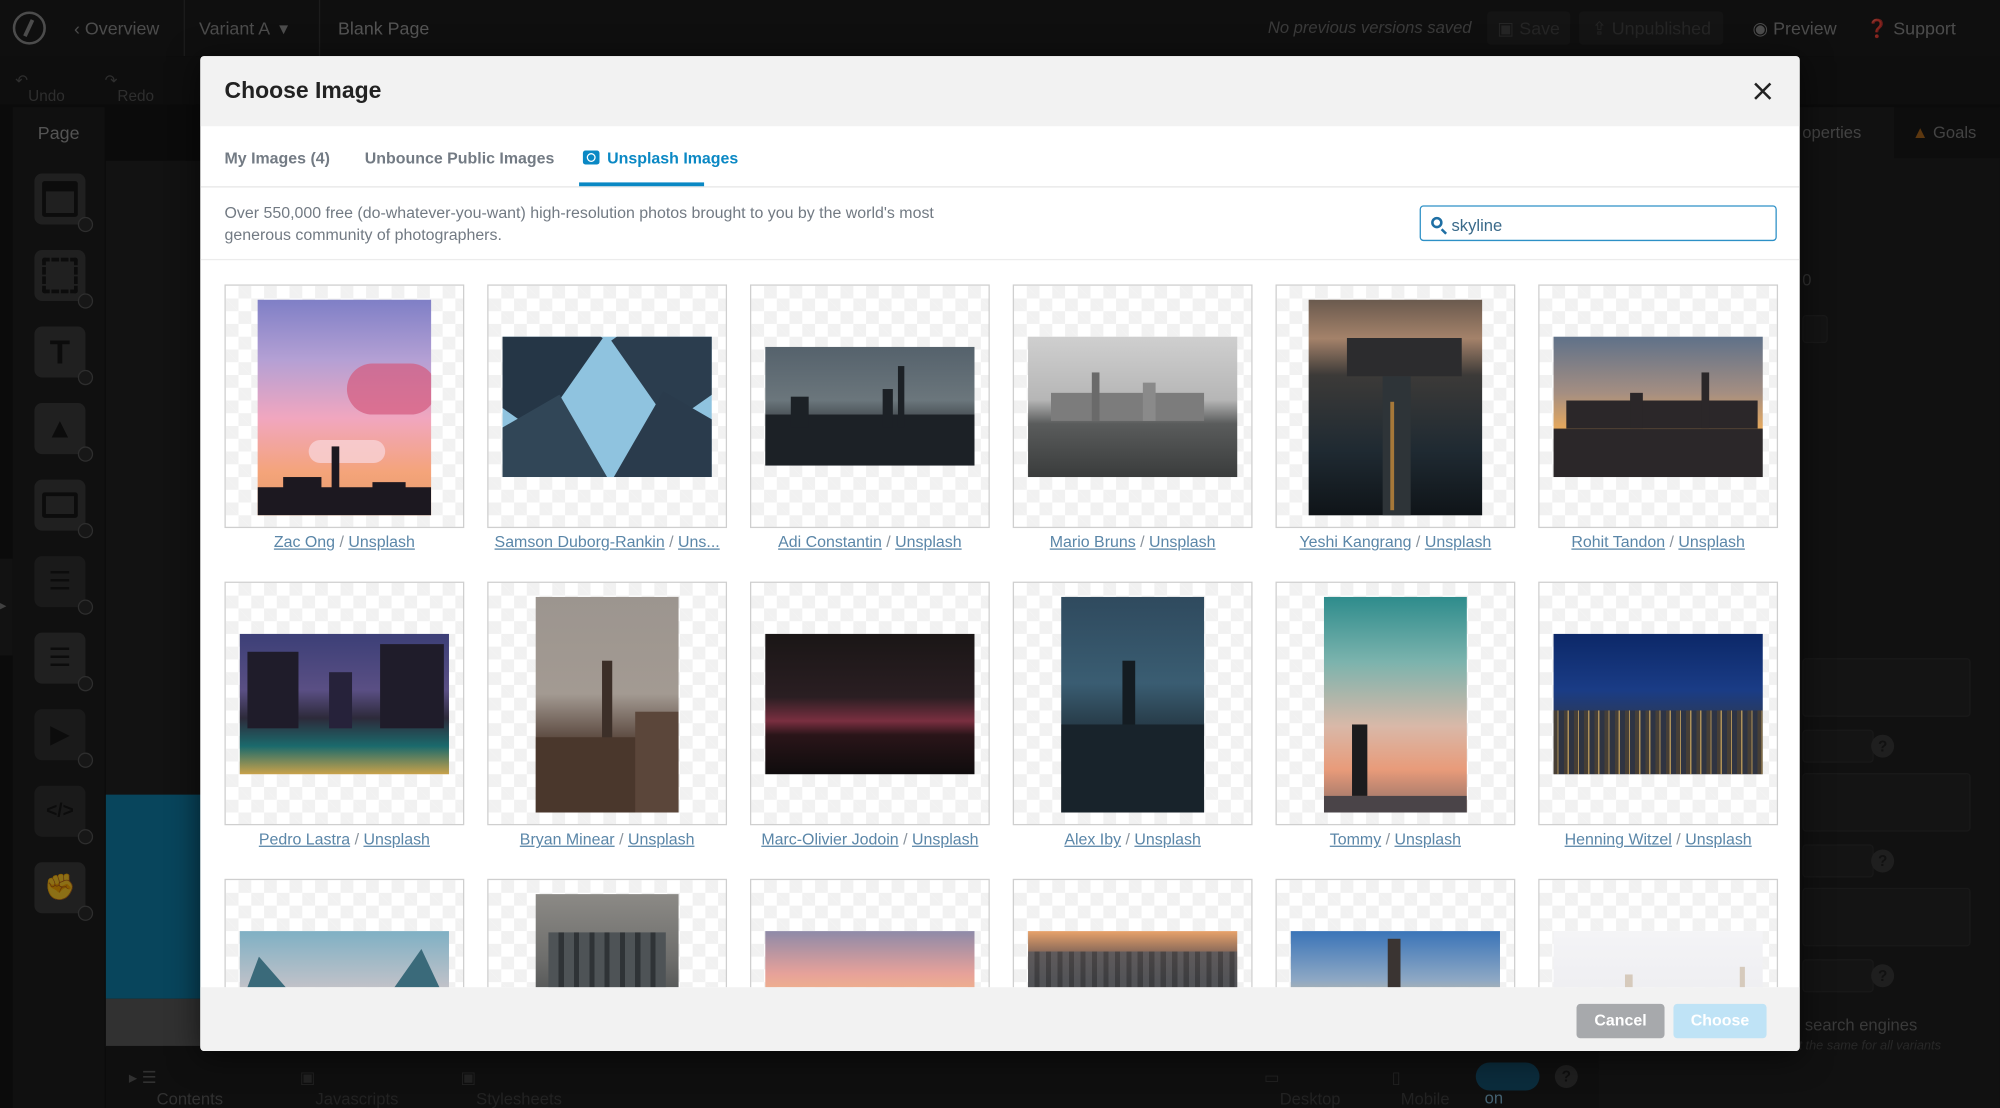 The width and height of the screenshot is (2000, 1108). What do you see at coordinates (1093, 542) in the screenshot?
I see `author-link: Mario Bruns` at bounding box center [1093, 542].